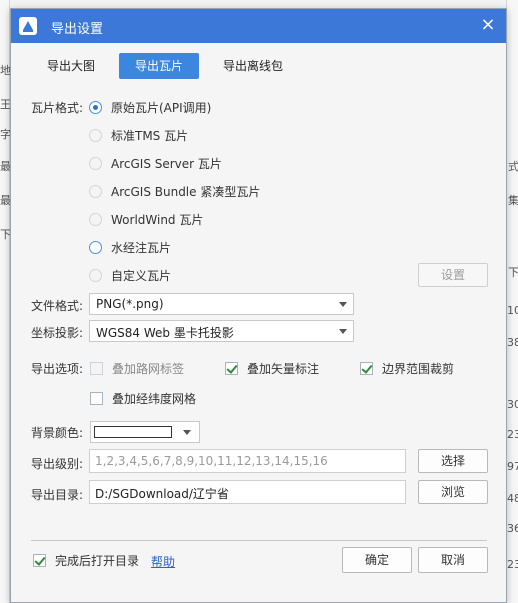  Describe the element at coordinates (221, 304) in the screenshot. I see `file-format-select: PNG(*.png)` at that location.